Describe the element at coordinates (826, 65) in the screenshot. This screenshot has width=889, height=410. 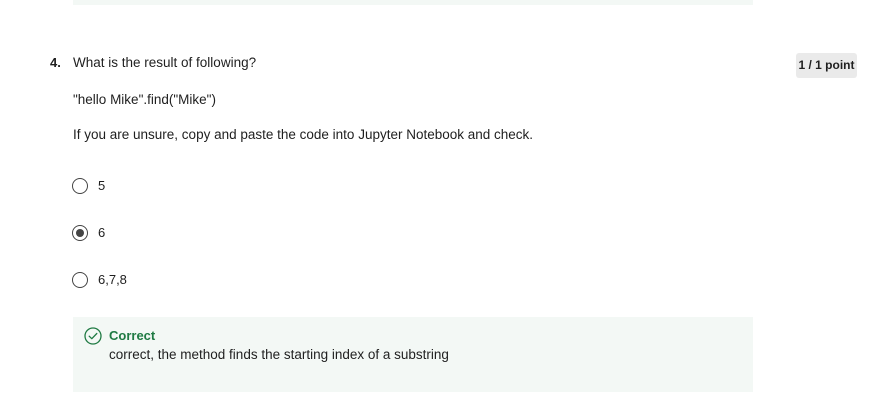
I see `score-badge: 1 / 1 point` at that location.